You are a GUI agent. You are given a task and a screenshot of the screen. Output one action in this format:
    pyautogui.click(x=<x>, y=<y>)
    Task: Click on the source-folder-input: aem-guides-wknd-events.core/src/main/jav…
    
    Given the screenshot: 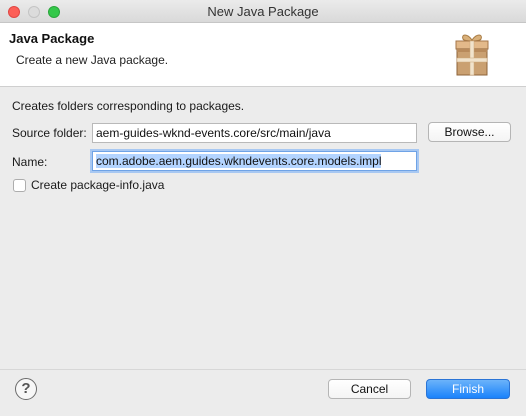 What is the action you would take?
    pyautogui.click(x=254, y=133)
    